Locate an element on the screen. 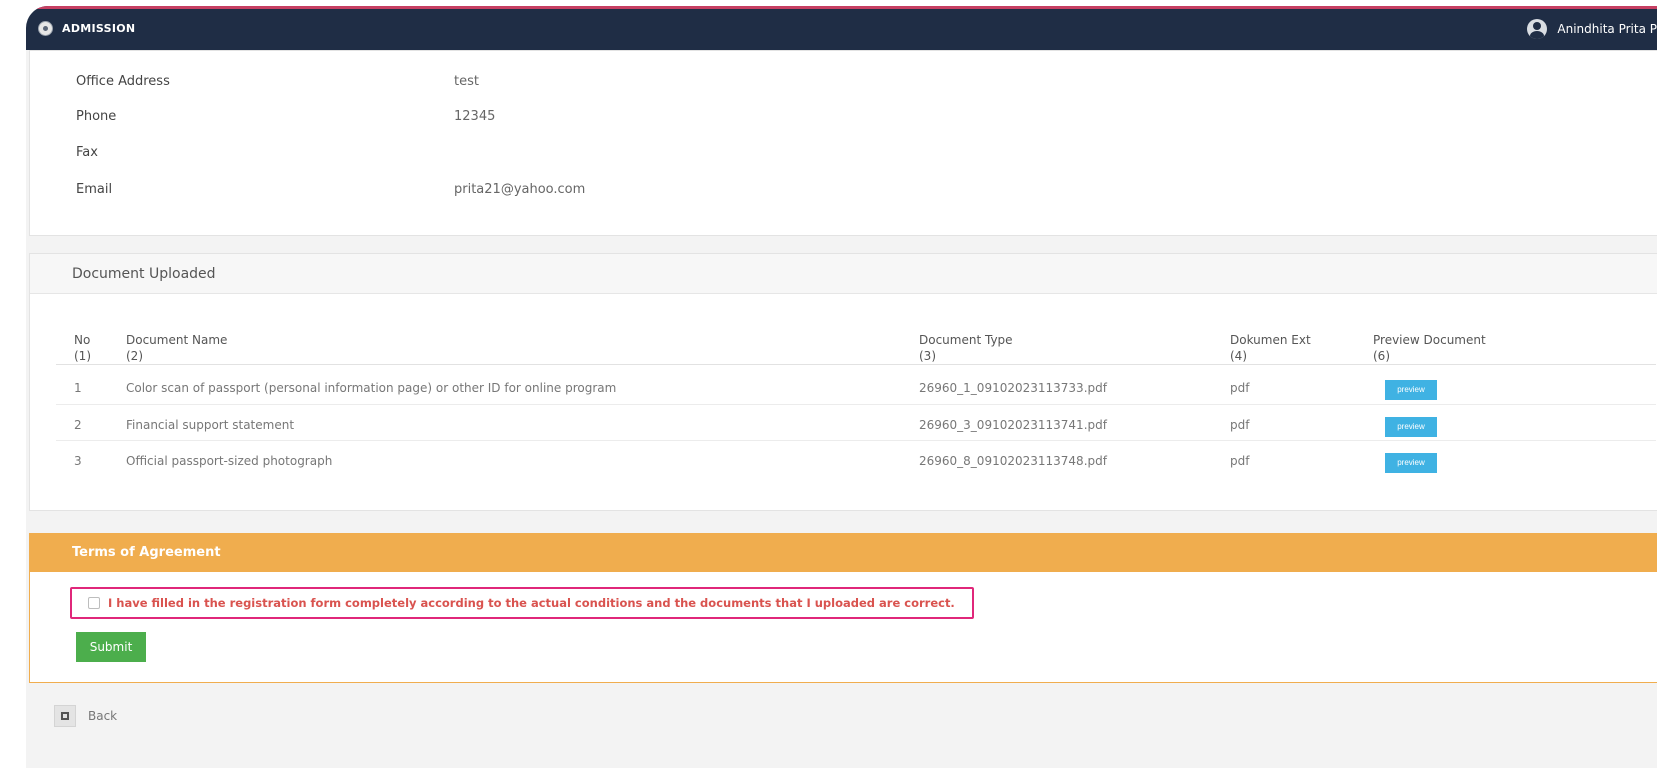  office-address-value: test is located at coordinates (466, 81).